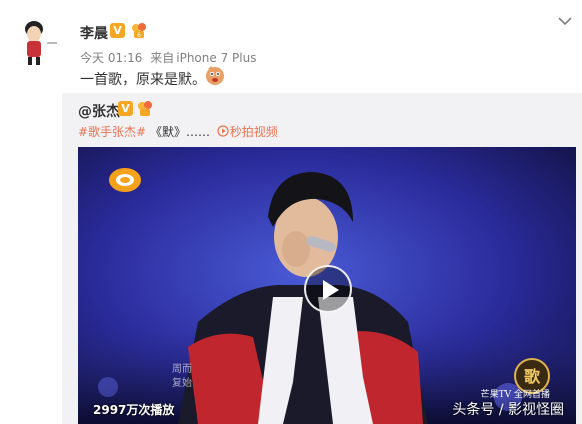  What do you see at coordinates (99, 111) in the screenshot?
I see `original-author: @张杰` at bounding box center [99, 111].